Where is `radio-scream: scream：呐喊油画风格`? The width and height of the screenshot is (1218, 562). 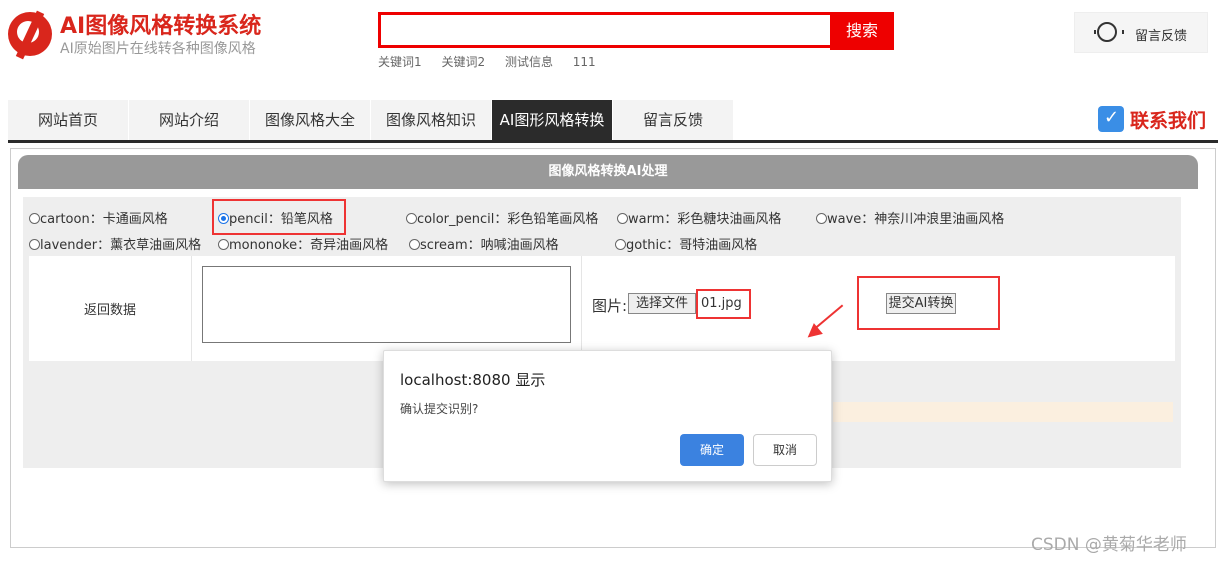 radio-scream: scream：呐喊油画风格 is located at coordinates (484, 243).